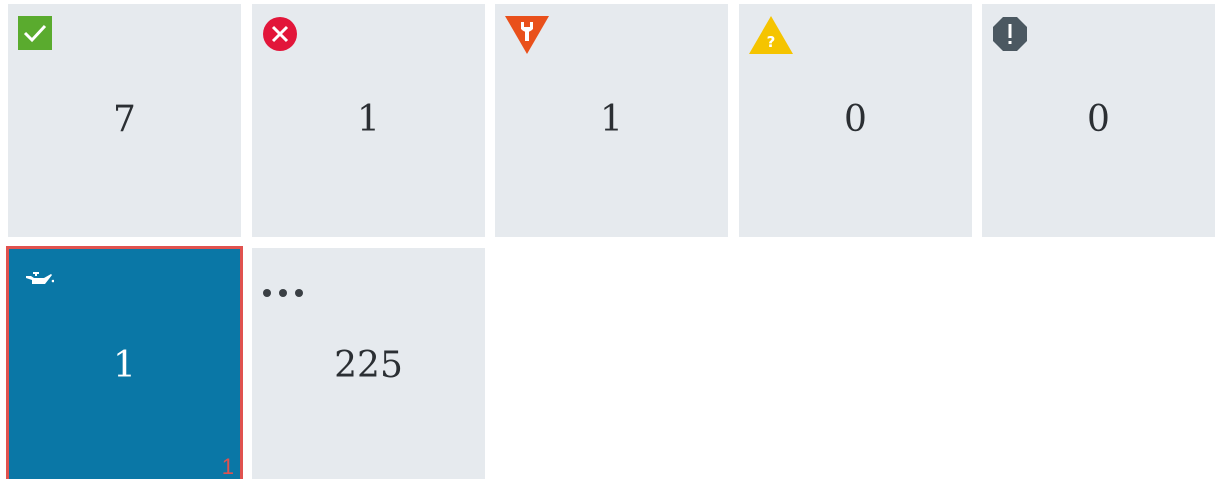 This screenshot has height=479, width=1218. I want to click on warning-question-icon: ?, so click(771, 35).